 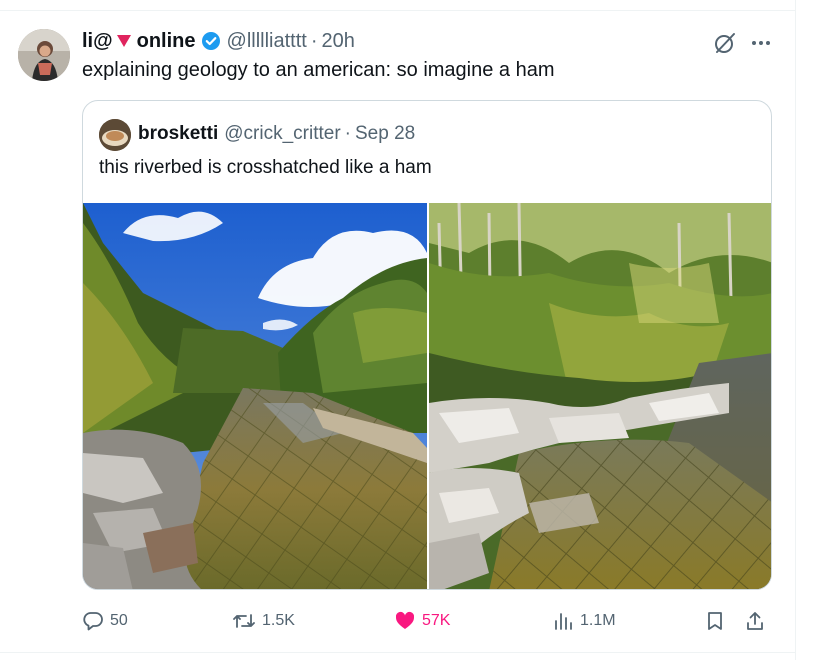 I want to click on quoted-header: brosketti @crick_critter · Sep 28, so click(x=276, y=134).